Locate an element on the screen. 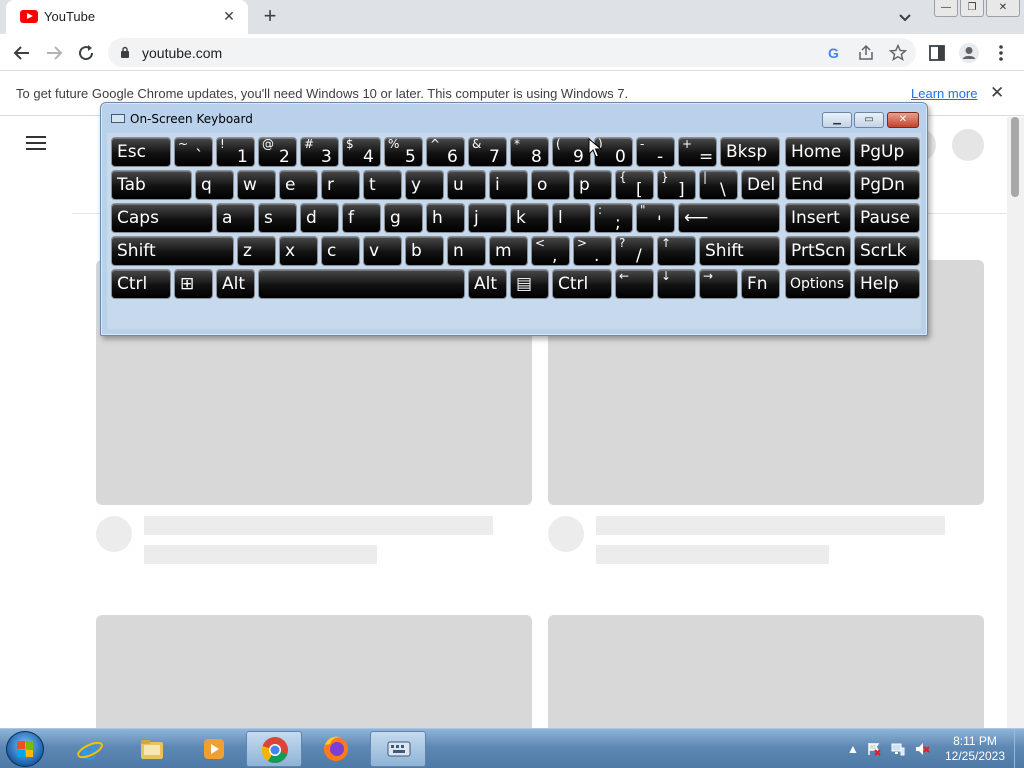 The width and height of the screenshot is (1024, 768). key-esc: Esc is located at coordinates (141, 152).